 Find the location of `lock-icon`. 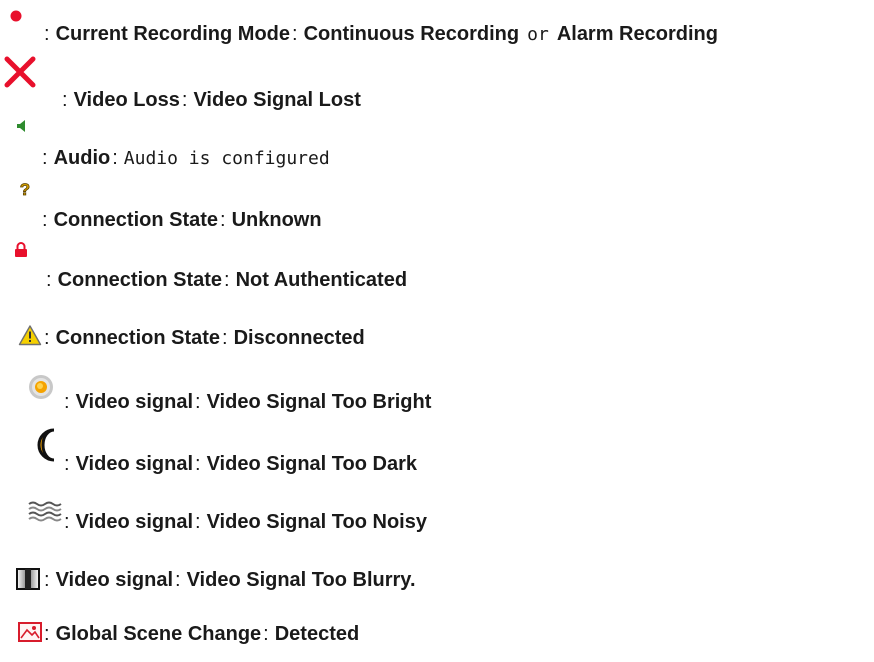

lock-icon is located at coordinates (21, 249).